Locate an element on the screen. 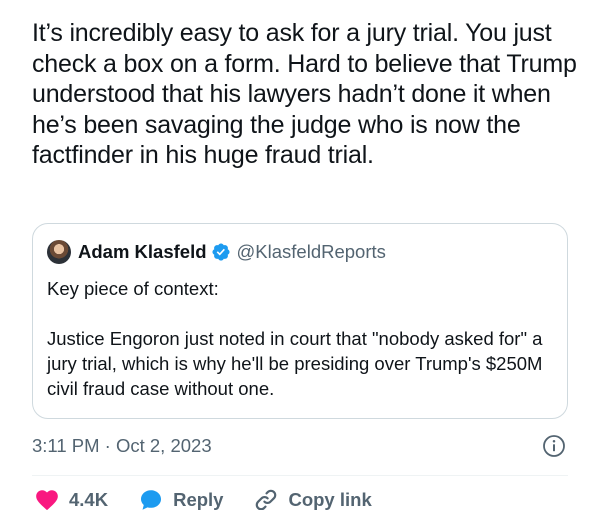 The width and height of the screenshot is (600, 510). info-icon is located at coordinates (554, 446).